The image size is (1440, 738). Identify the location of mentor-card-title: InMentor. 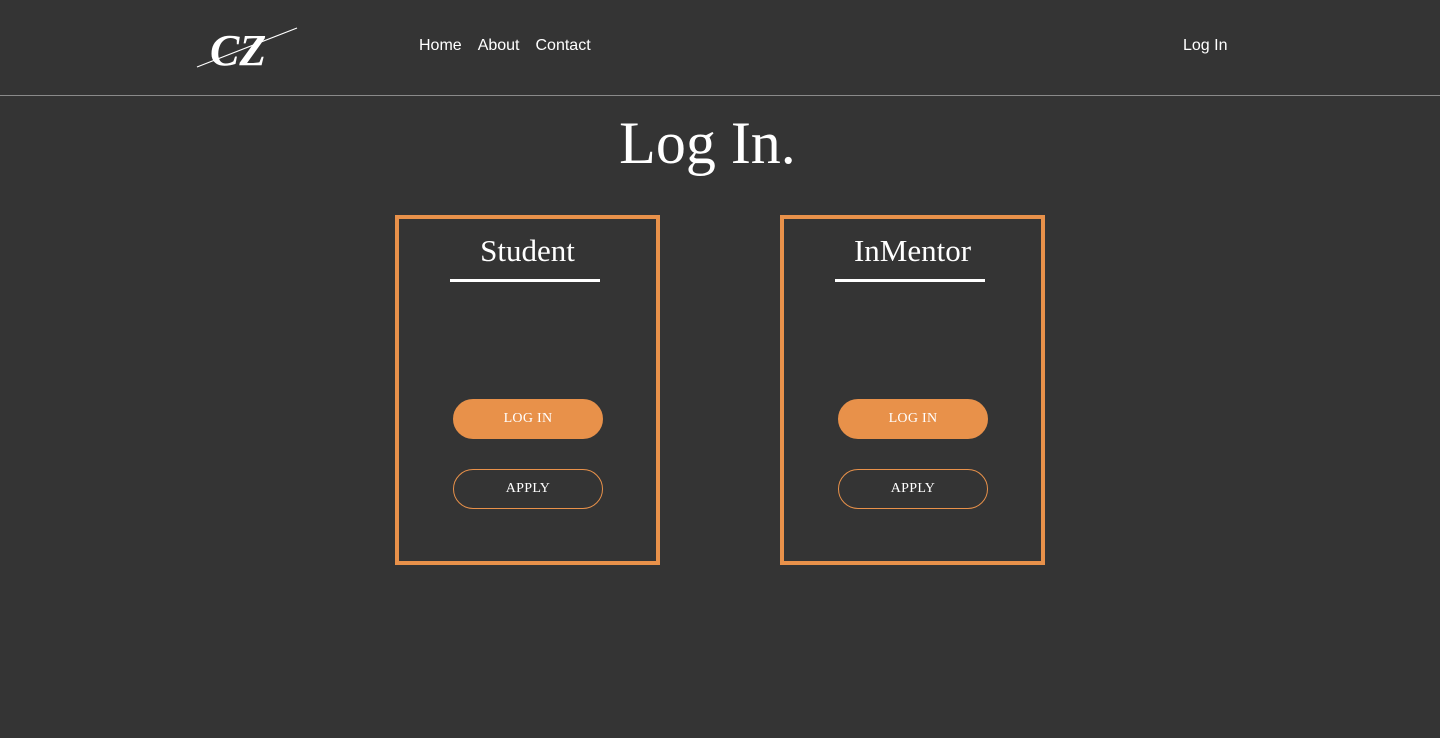
(912, 250).